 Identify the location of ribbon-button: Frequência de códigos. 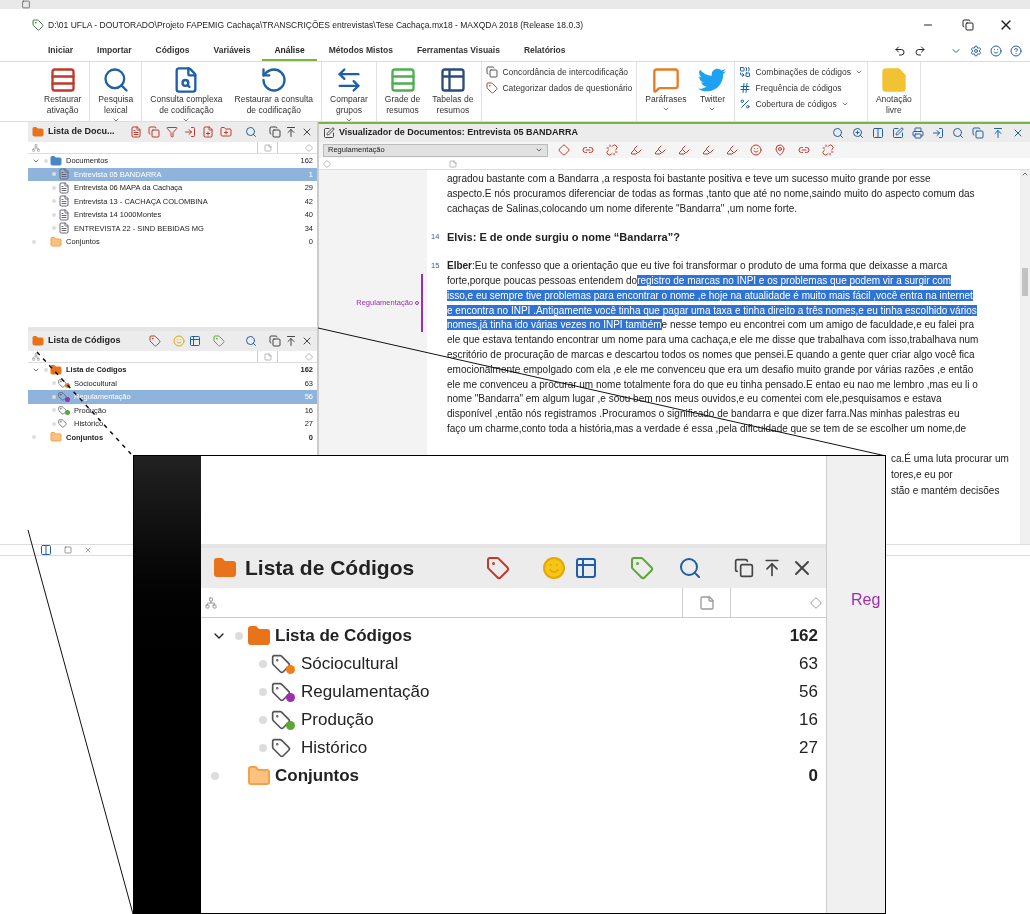
(801, 88).